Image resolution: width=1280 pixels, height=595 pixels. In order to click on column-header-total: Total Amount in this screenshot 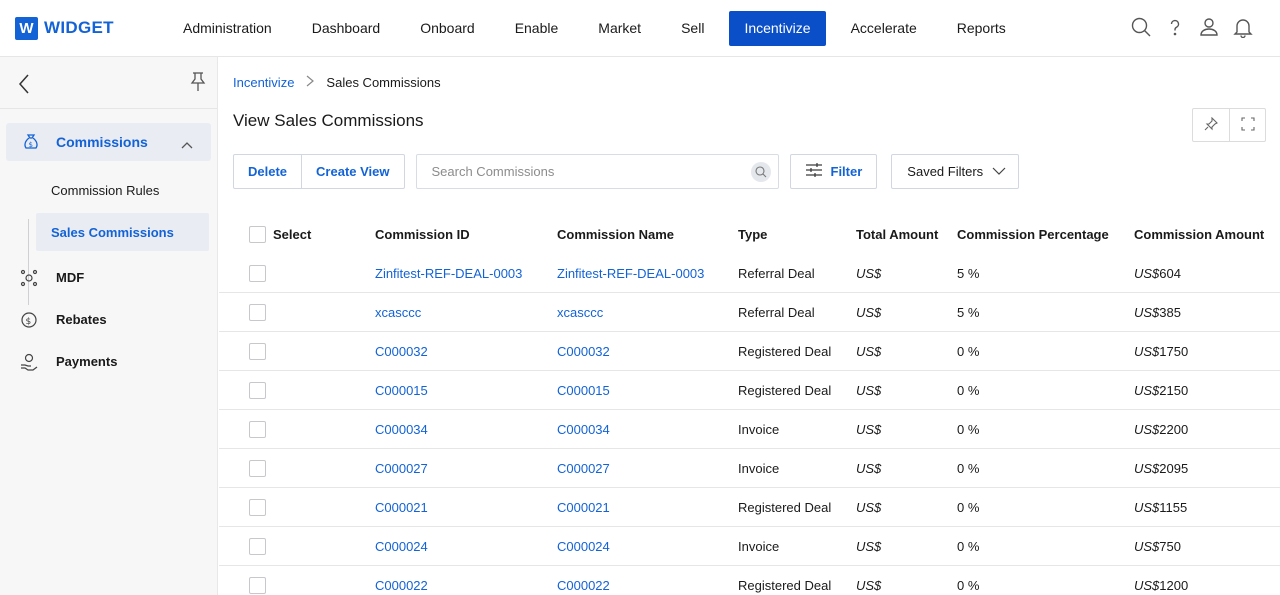, I will do `click(897, 234)`.